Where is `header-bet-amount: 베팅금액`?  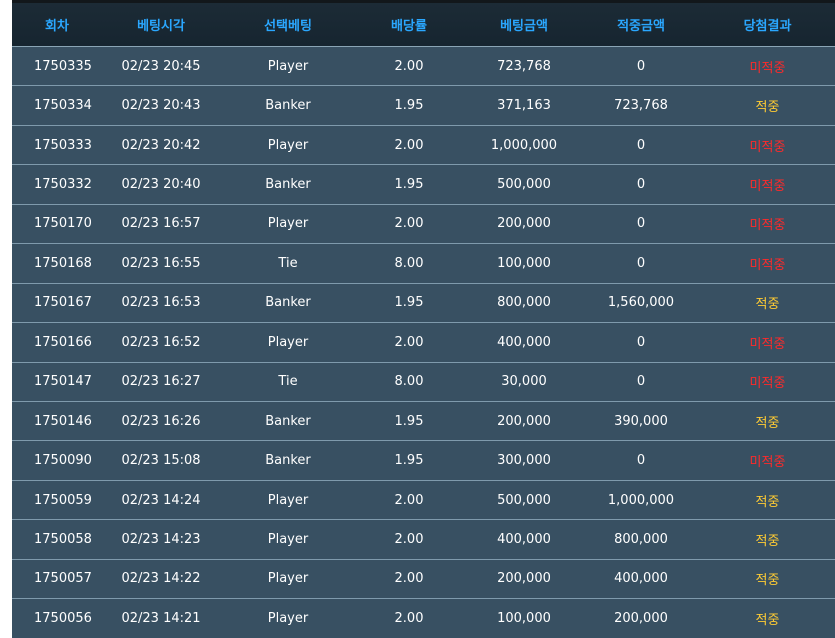 header-bet-amount: 베팅금액 is located at coordinates (524, 26).